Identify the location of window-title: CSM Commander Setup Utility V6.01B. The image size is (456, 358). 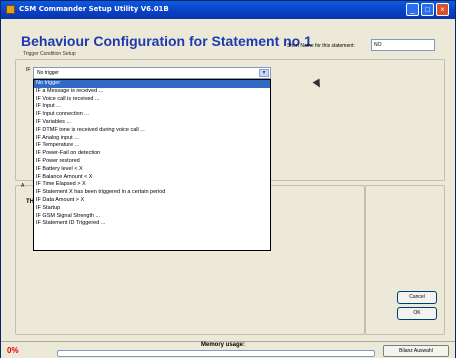
(94, 9).